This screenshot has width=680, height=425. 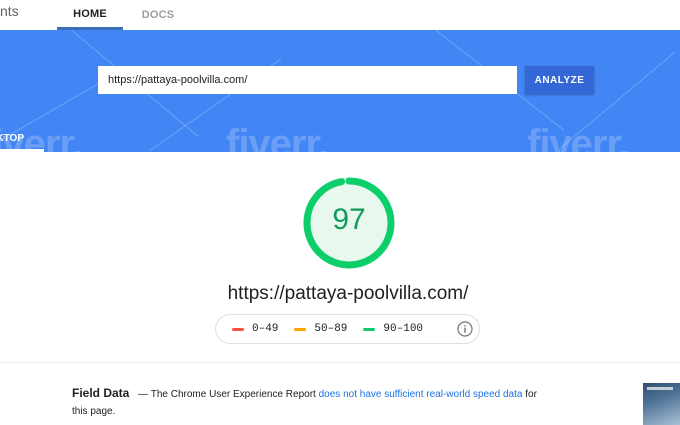 What do you see at coordinates (660, 388) in the screenshot?
I see `thumbnail-header` at bounding box center [660, 388].